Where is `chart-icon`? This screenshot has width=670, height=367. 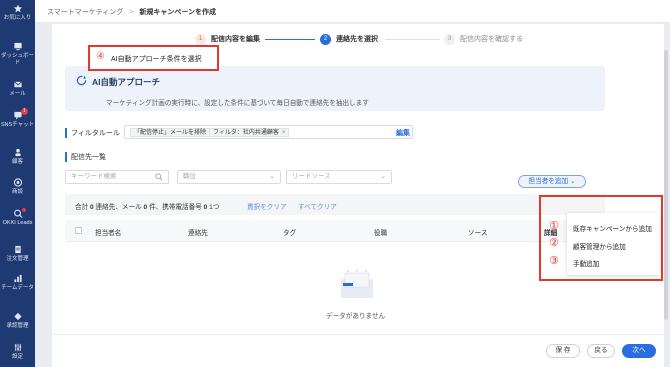 chart-icon is located at coordinates (17, 278).